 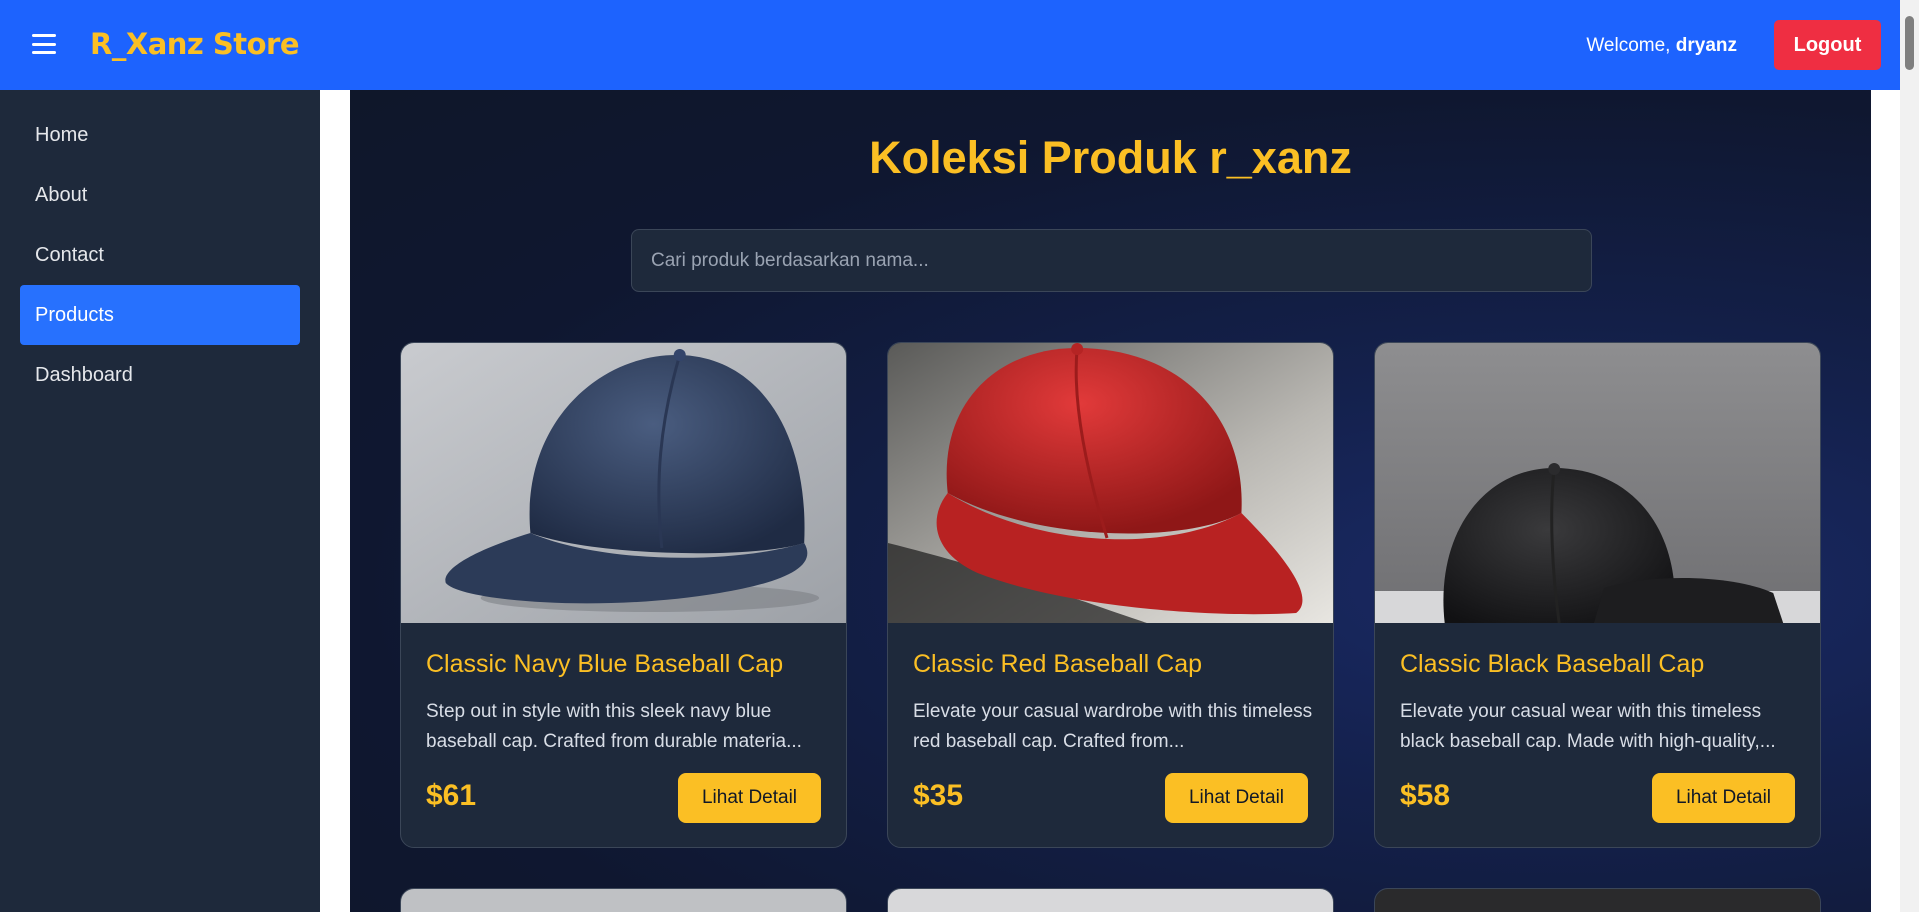 What do you see at coordinates (1909, 43) in the screenshot?
I see `scrollbar-thumb` at bounding box center [1909, 43].